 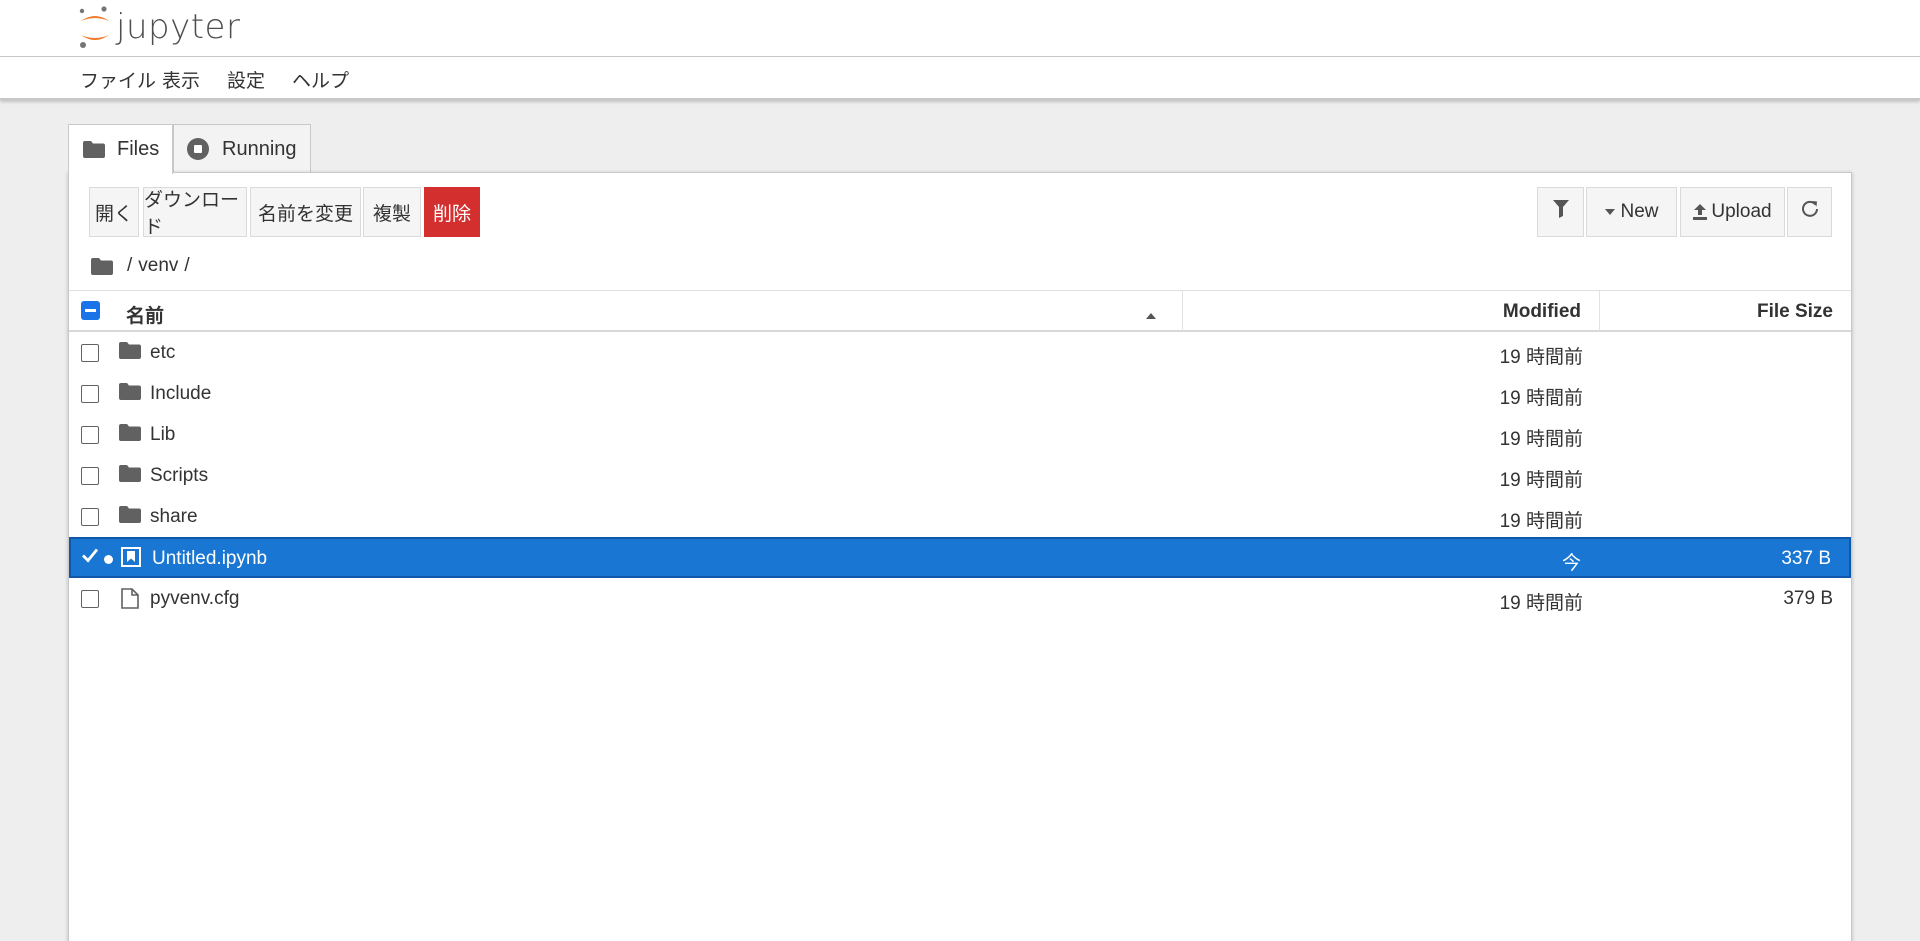 What do you see at coordinates (108, 559) in the screenshot?
I see `running-indicator-icon` at bounding box center [108, 559].